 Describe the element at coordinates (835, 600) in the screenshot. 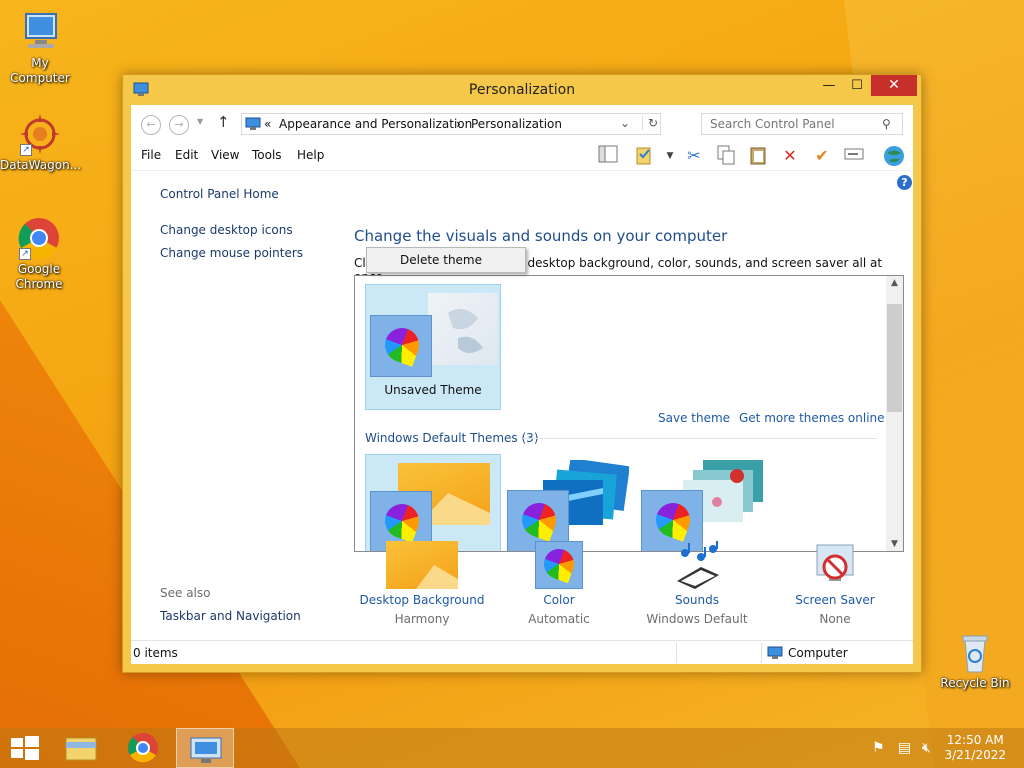

I see `screen-saver-label: Screen Saver` at that location.